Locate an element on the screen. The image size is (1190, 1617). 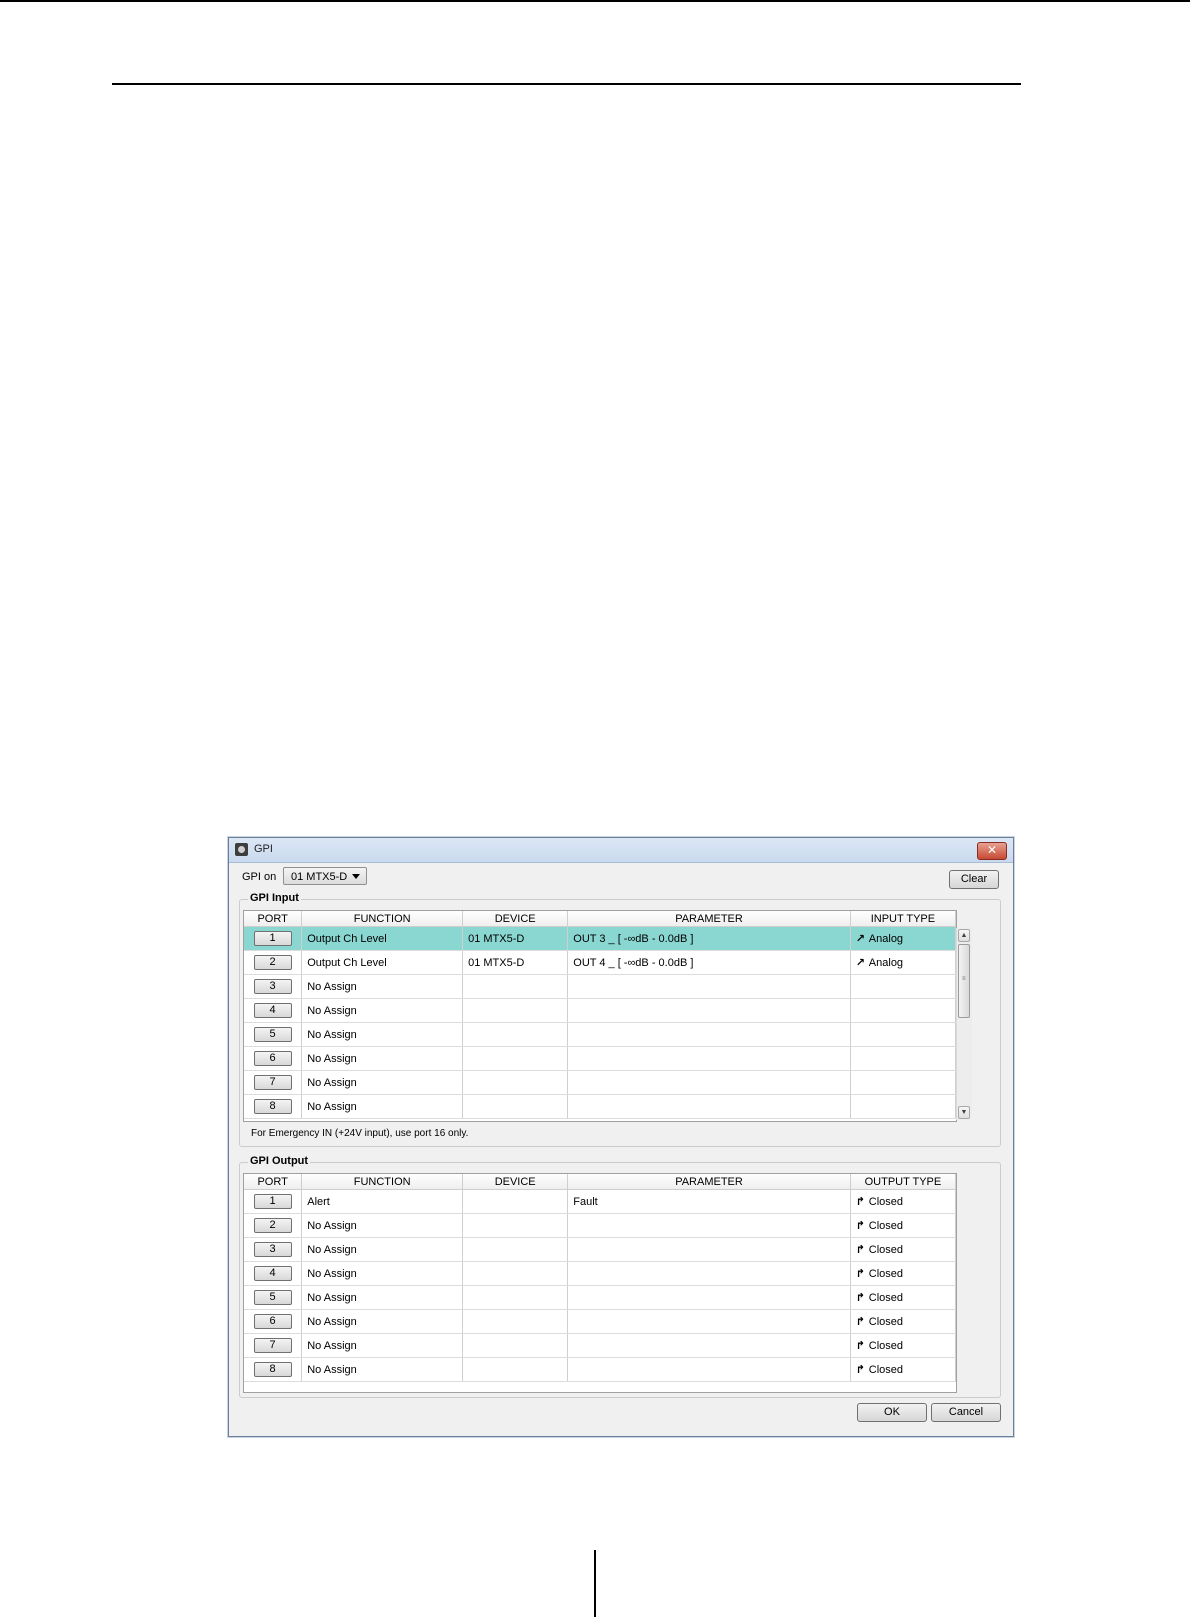
scroll-up-icon: ▲ is located at coordinates (964, 935).